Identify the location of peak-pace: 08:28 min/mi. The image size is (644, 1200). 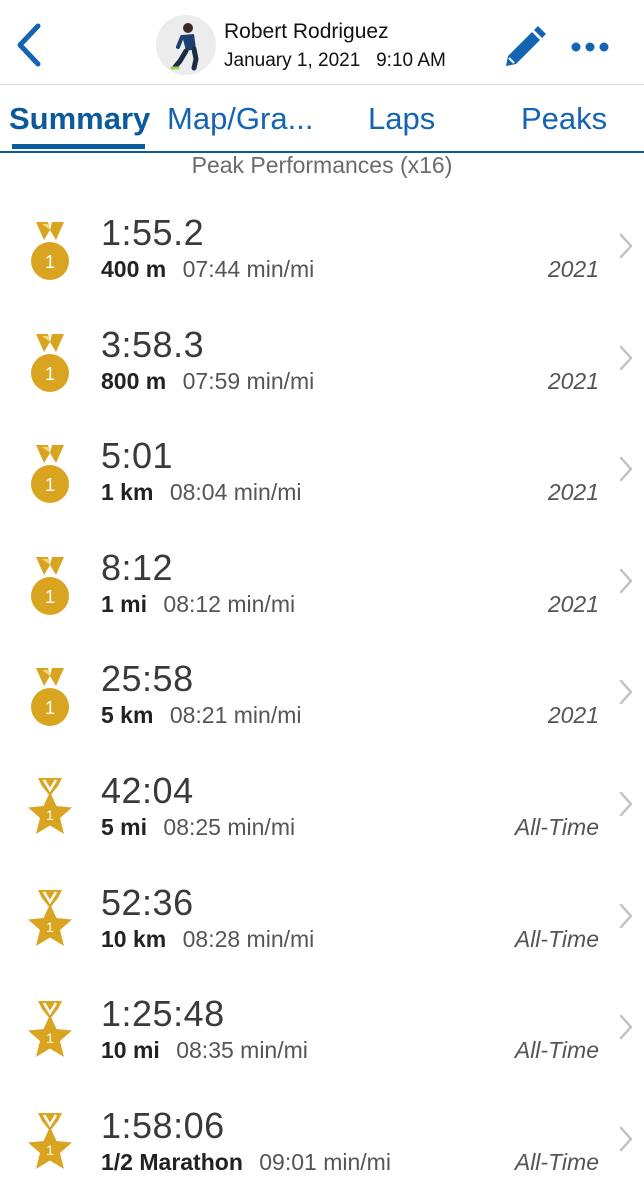
(248, 938).